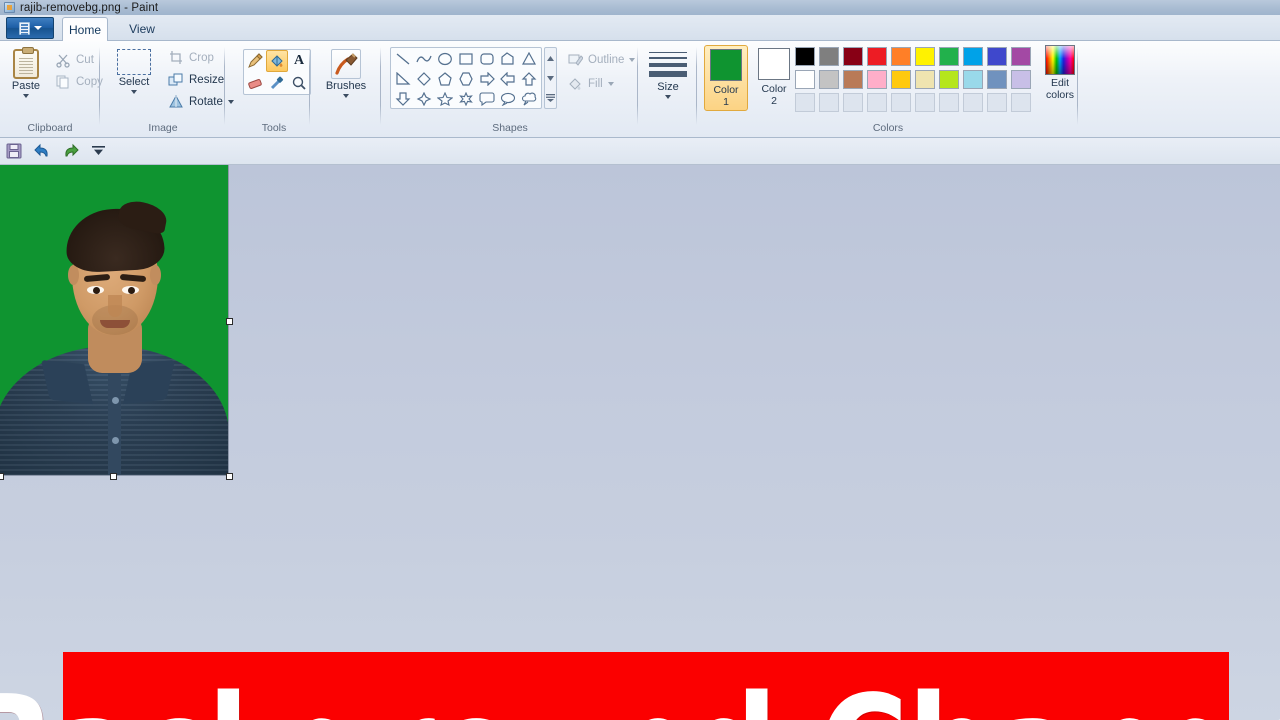  I want to click on cut-button: Cut, so click(74, 60).